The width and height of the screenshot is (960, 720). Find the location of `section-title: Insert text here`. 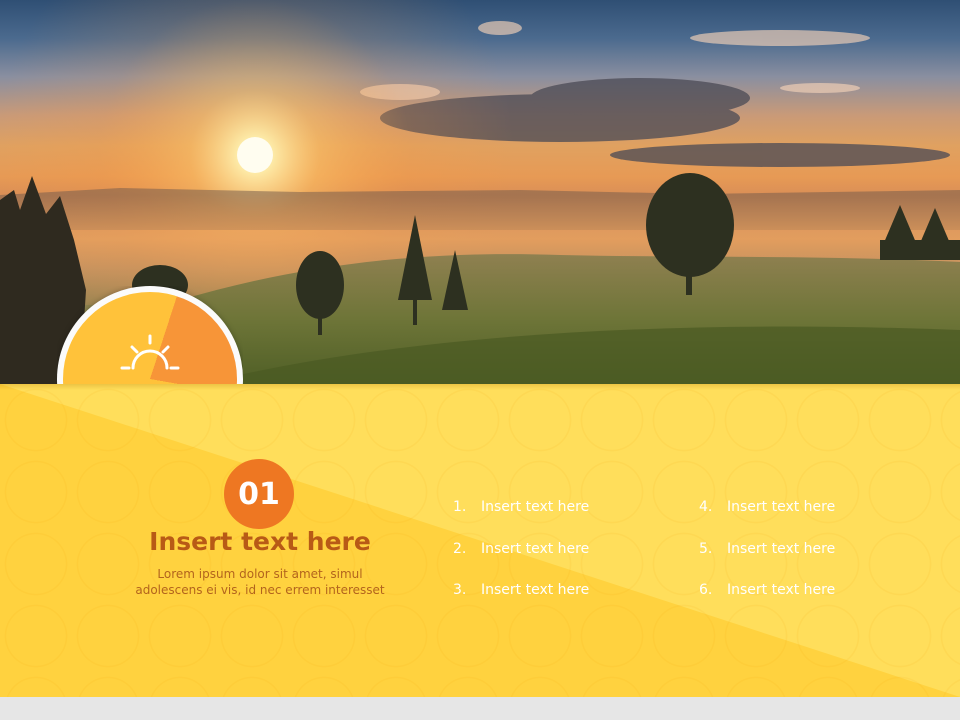

section-title: Insert text here is located at coordinates (260, 541).